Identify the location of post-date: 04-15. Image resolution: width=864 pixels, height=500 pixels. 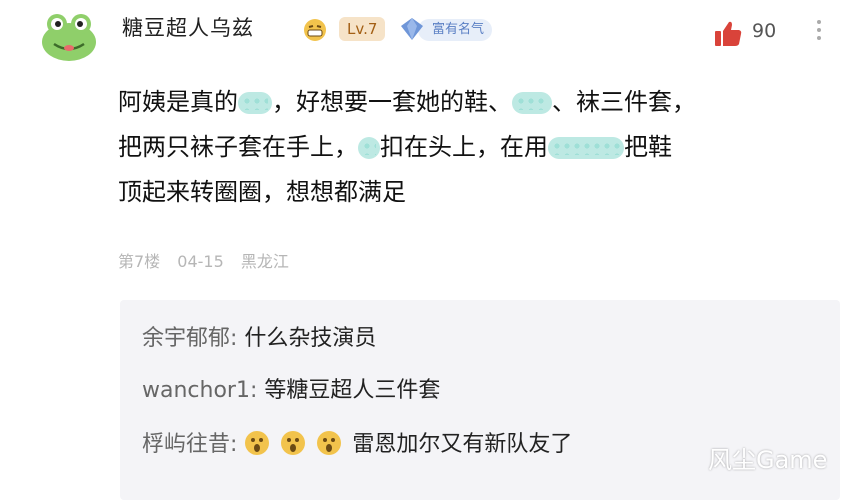
(200, 261).